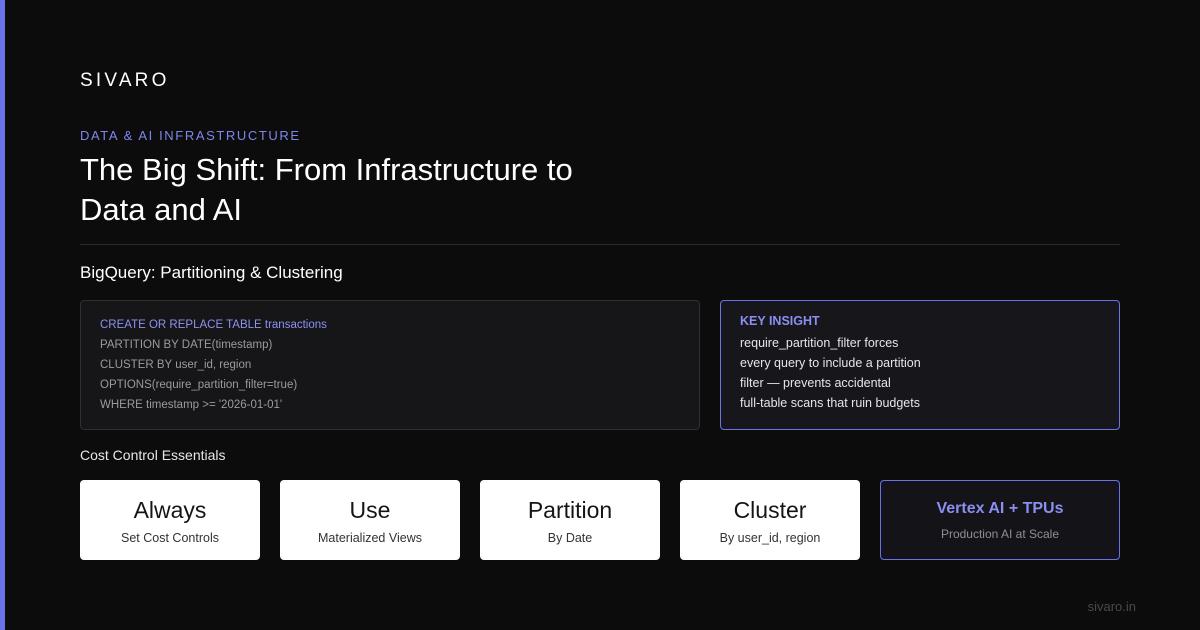 Image resolution: width=1200 pixels, height=630 pixels. I want to click on card-cluster: Cluster By user_id, region, so click(770, 520).